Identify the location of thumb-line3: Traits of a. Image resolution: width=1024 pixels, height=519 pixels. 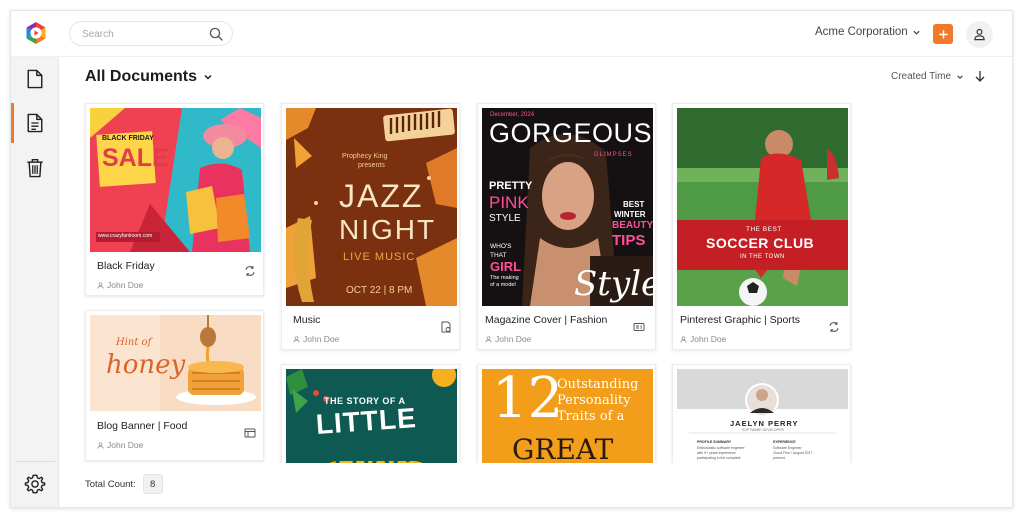
(591, 416).